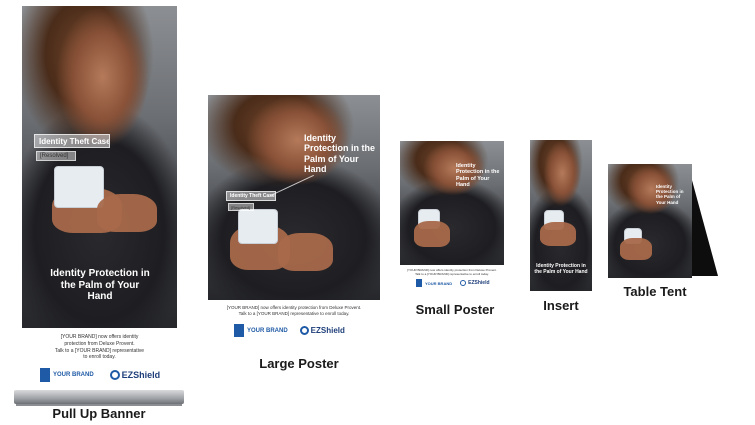  Describe the element at coordinates (99, 337) in the screenshot. I see `banner-copy-line1: [YOUR BRAND] now offers identity` at that location.